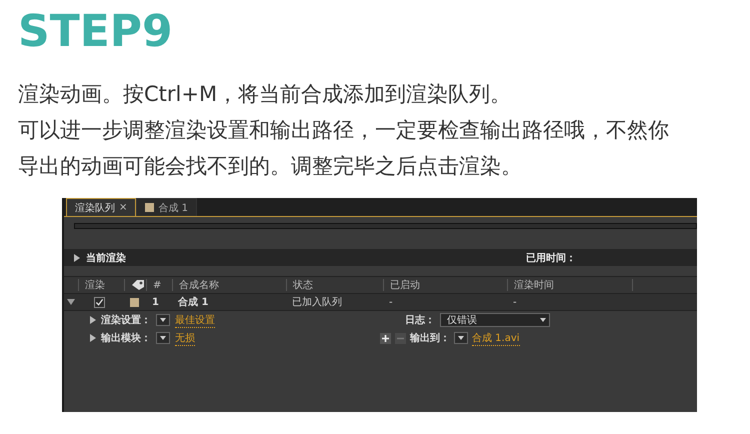 The width and height of the screenshot is (750, 434). I want to click on status-text: 已加入队列, so click(317, 302).